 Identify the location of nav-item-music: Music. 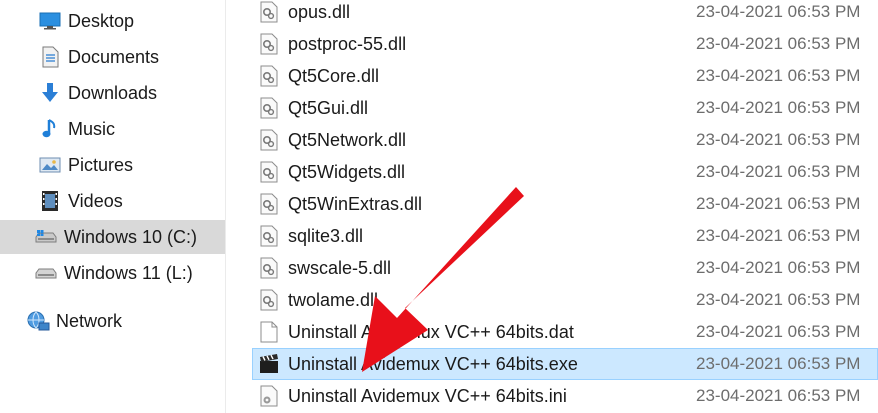
(112, 129).